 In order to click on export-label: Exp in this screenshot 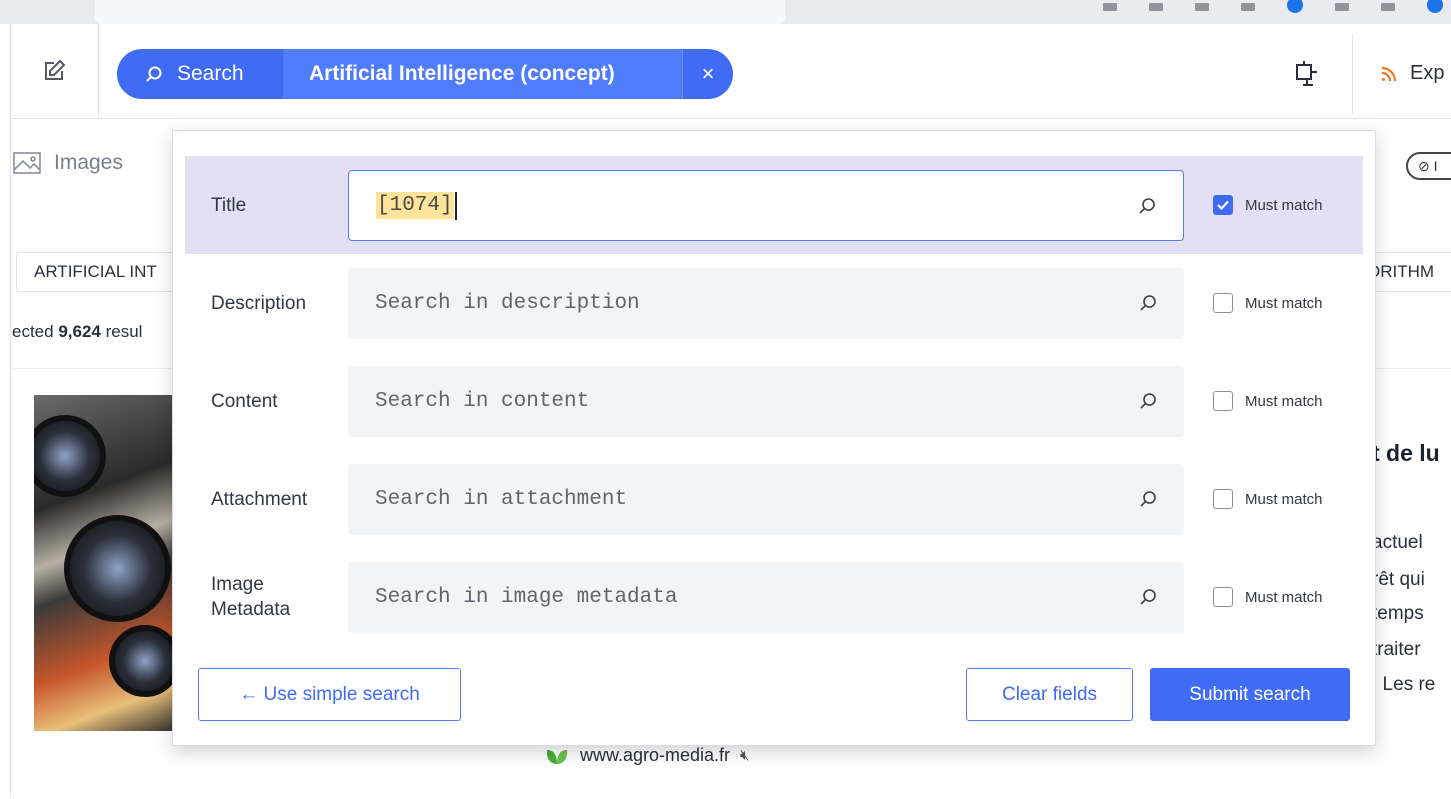, I will do `click(1427, 73)`.